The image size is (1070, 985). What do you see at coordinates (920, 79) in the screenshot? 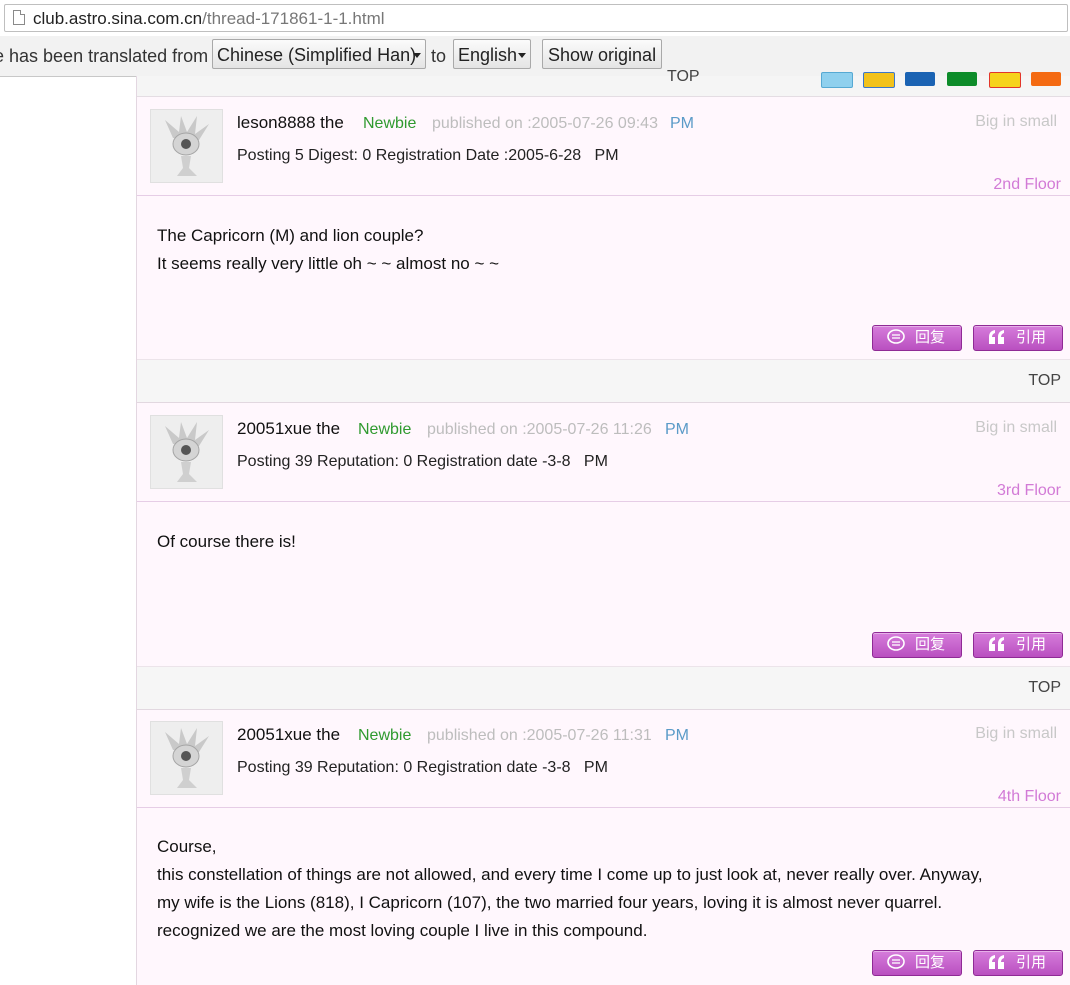
I see `renren-icon` at bounding box center [920, 79].